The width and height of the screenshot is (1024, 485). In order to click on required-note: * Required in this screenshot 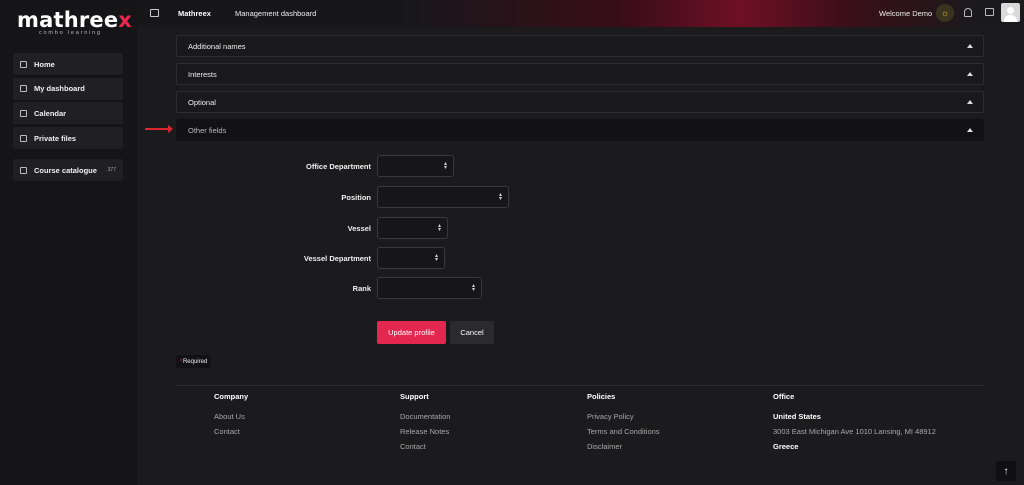, I will do `click(194, 361)`.